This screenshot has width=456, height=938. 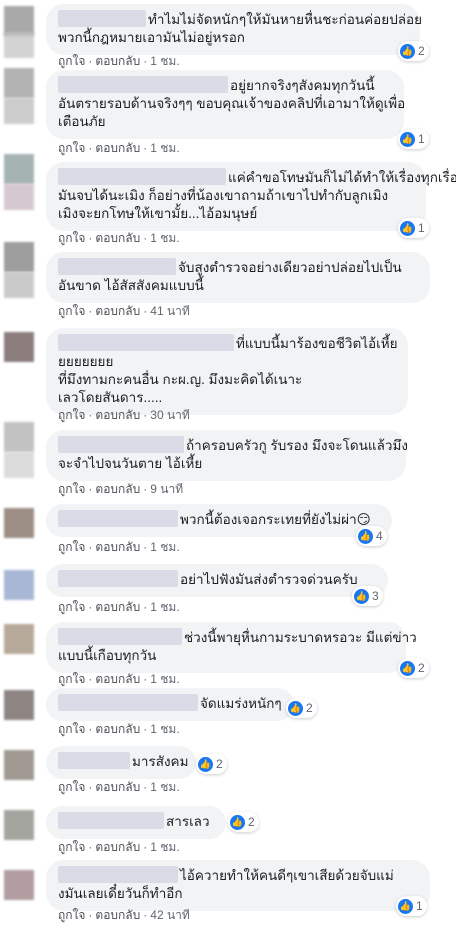 I want to click on comment-text: พวกนี้กฎหมายเอามันไม่อยู่หรอก, so click(x=151, y=37).